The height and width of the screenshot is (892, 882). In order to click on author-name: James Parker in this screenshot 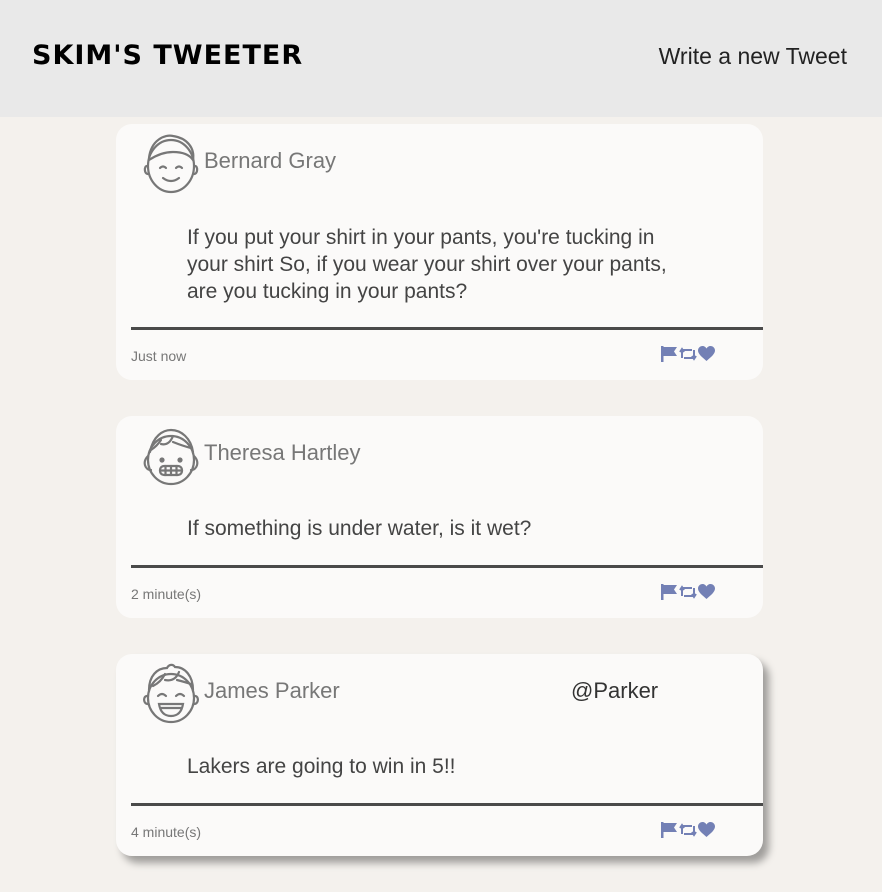, I will do `click(272, 691)`.